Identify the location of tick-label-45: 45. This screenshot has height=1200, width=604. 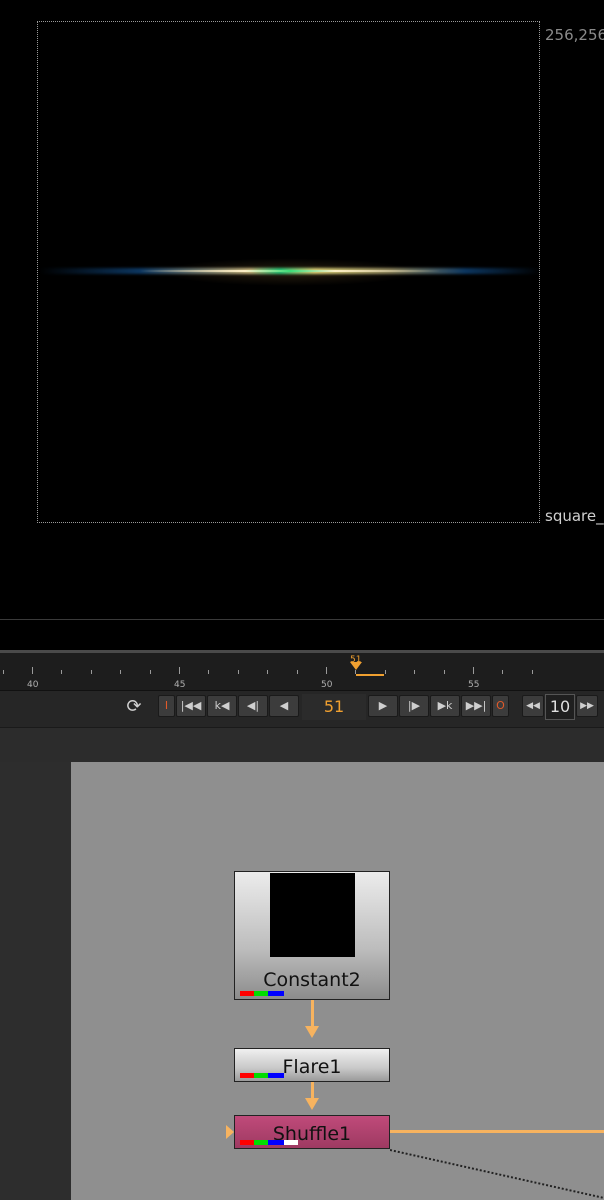
(180, 685).